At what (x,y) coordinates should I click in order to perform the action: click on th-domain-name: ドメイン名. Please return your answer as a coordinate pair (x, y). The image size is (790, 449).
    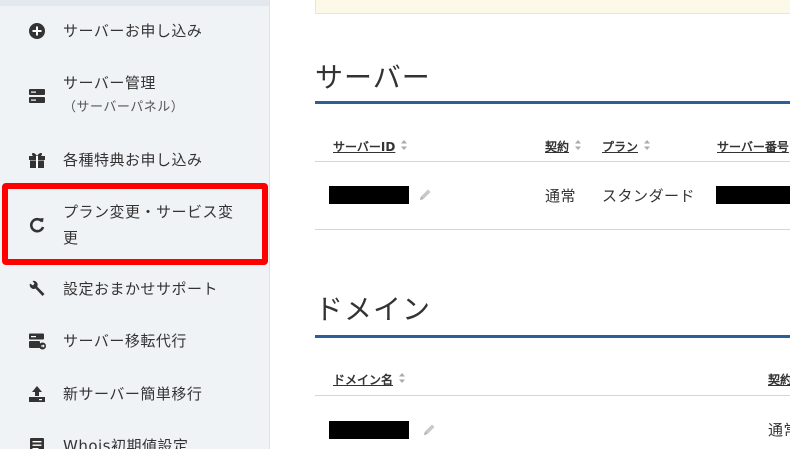
    Looking at the image, I should click on (369, 379).